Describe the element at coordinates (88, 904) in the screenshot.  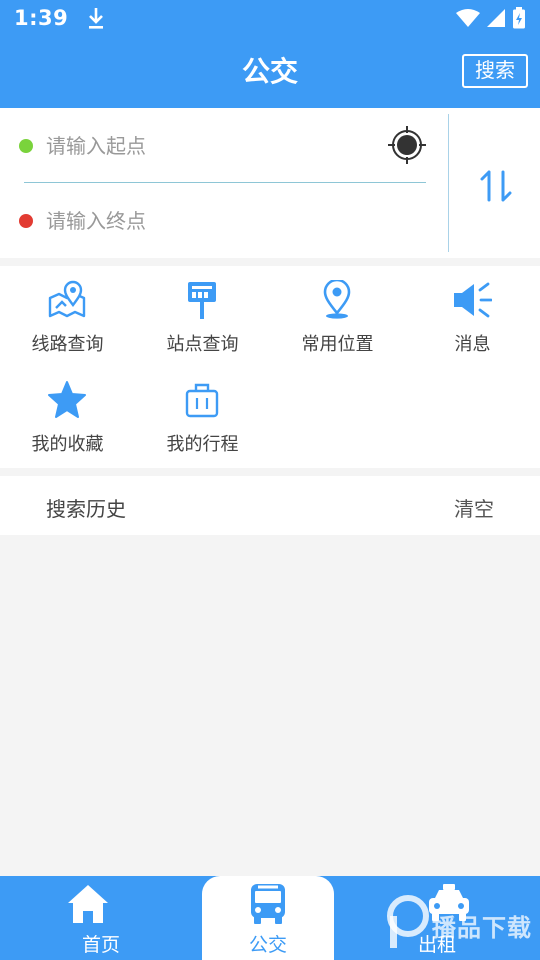
I see `home-icon` at that location.